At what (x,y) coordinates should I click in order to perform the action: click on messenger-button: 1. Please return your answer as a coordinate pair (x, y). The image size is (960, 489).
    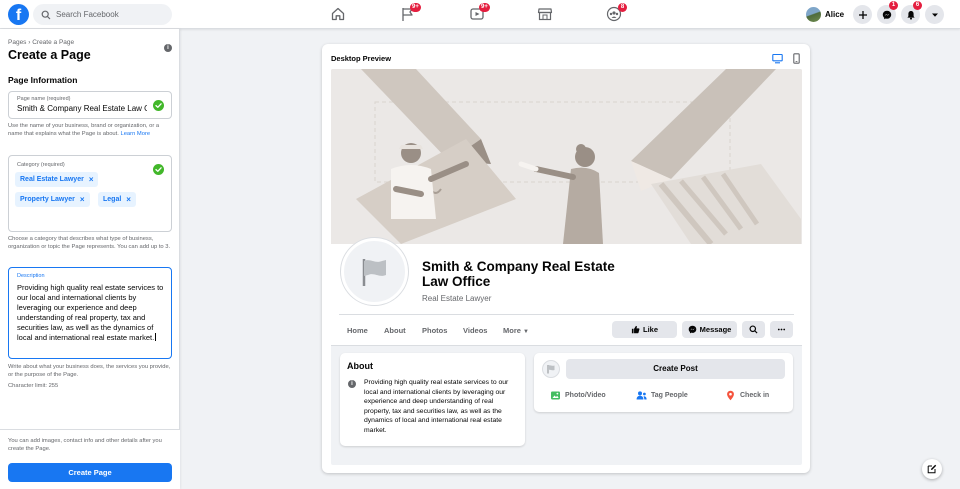
    Looking at the image, I should click on (887, 12).